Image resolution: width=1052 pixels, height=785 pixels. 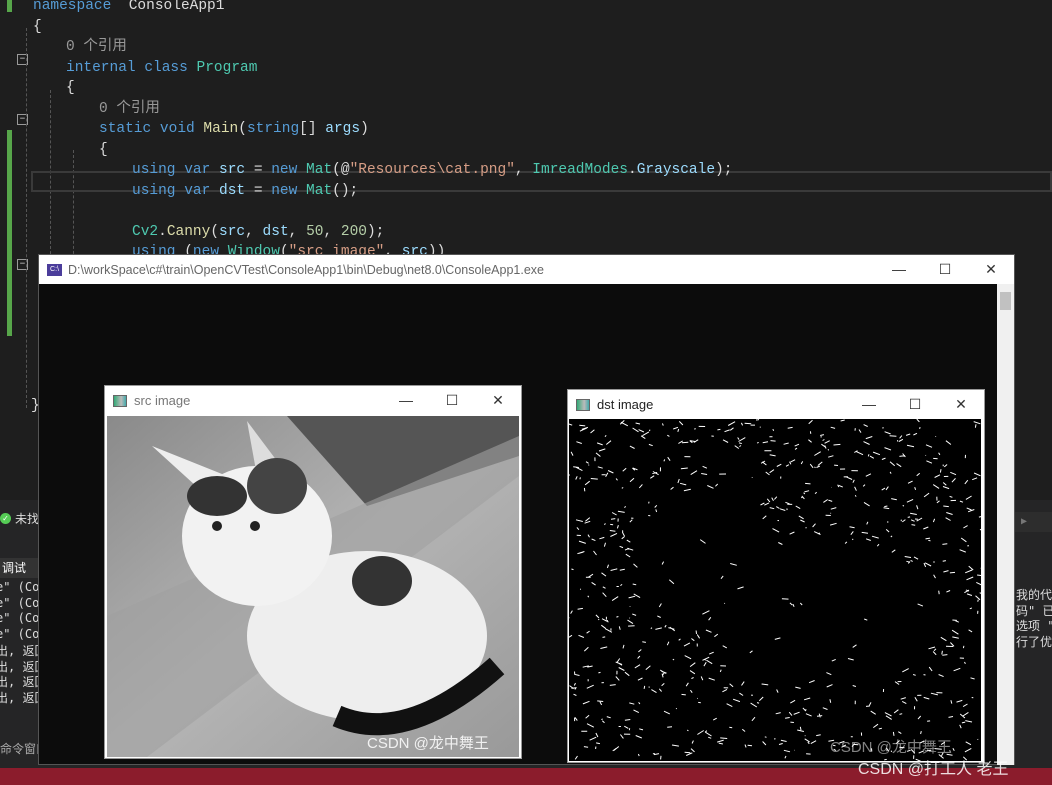 What do you see at coordinates (313, 400) in the screenshot?
I see `src-titlebar: src image — ☐ ✕` at bounding box center [313, 400].